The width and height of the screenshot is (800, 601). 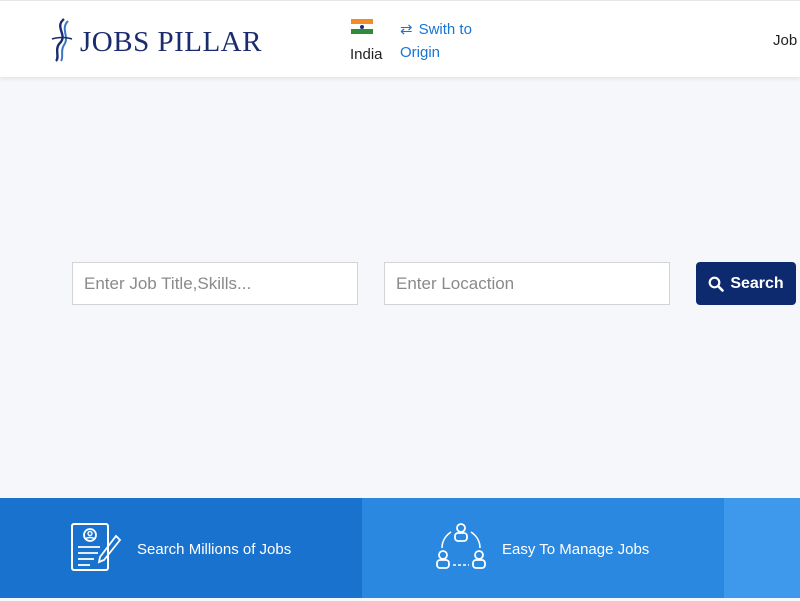 I want to click on jobs-pillar-logo-icon, so click(x=62, y=40).